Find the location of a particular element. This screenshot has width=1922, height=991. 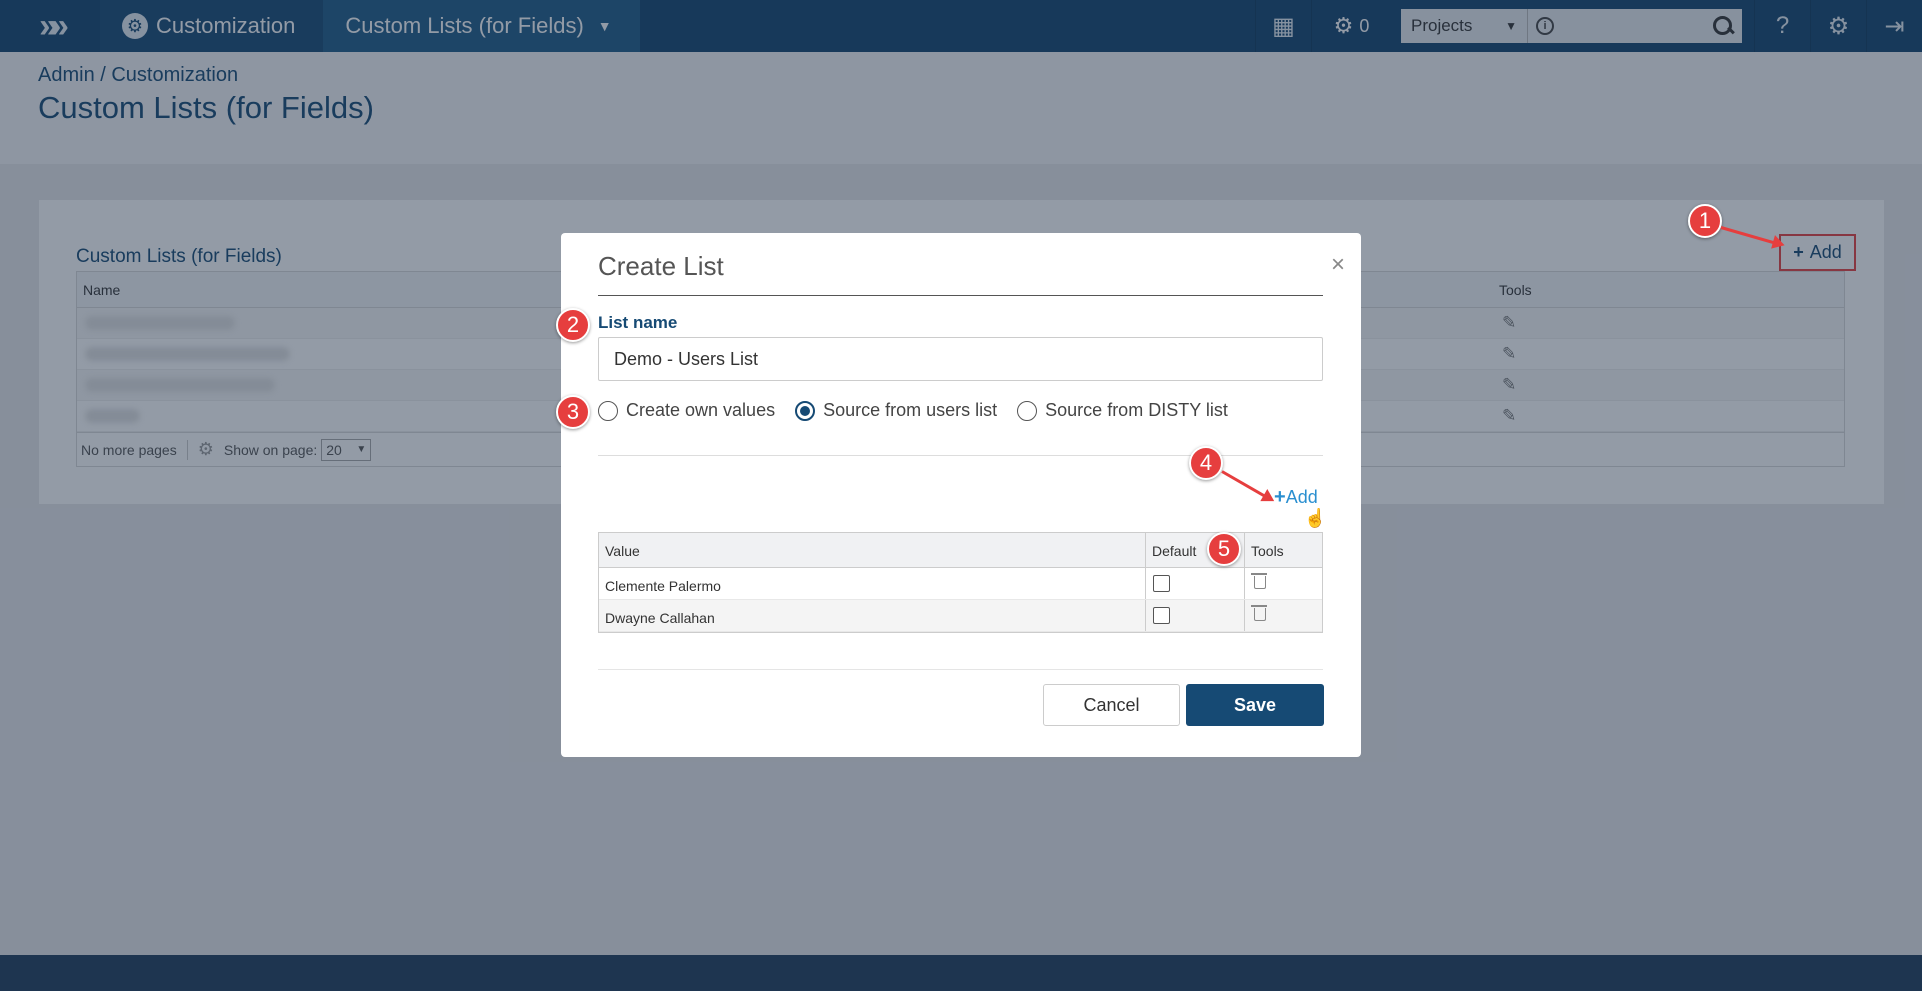

hand-cursor-icon: ☝ is located at coordinates (1315, 518).